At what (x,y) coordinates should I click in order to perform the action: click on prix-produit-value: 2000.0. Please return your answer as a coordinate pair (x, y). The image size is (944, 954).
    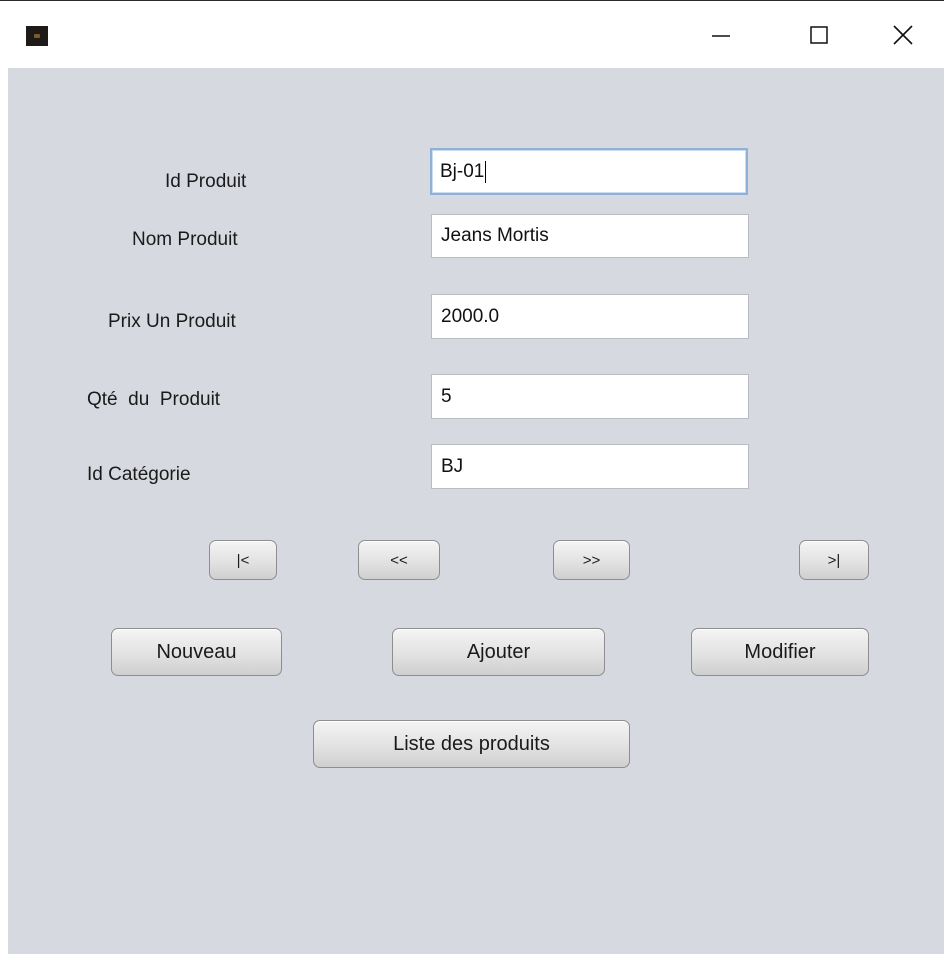
    Looking at the image, I should click on (470, 316).